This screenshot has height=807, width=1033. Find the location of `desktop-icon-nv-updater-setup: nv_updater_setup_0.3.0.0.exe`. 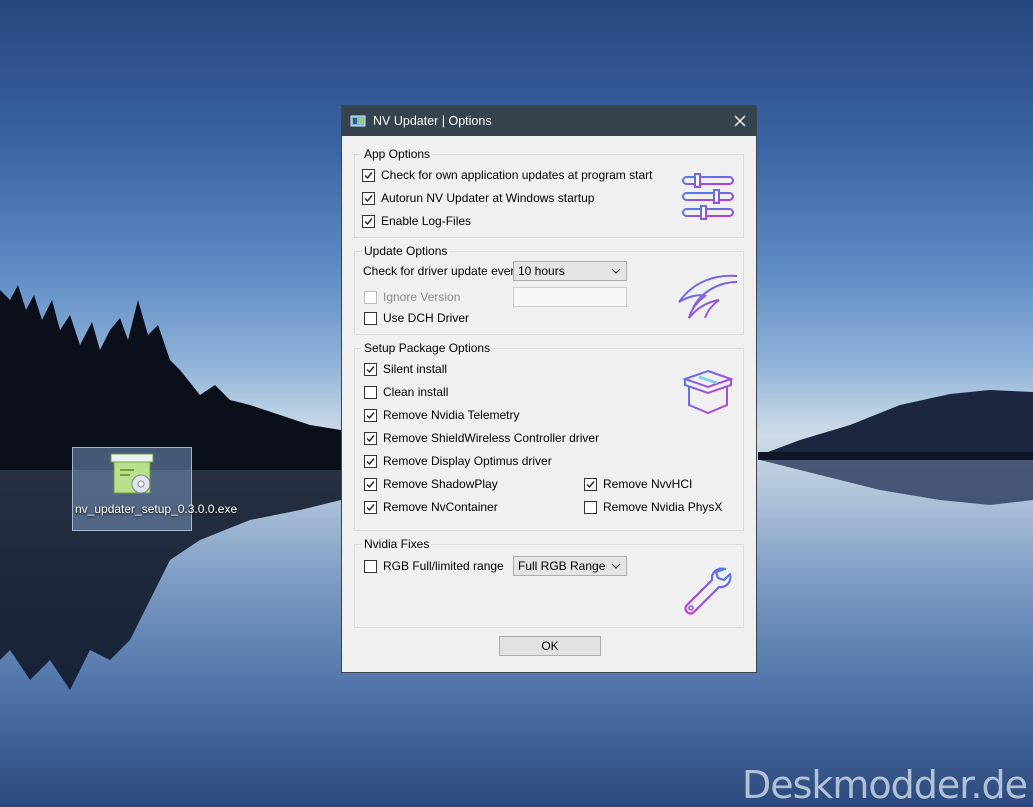

desktop-icon-nv-updater-setup: nv_updater_setup_0.3.0.0.exe is located at coordinates (155, 489).